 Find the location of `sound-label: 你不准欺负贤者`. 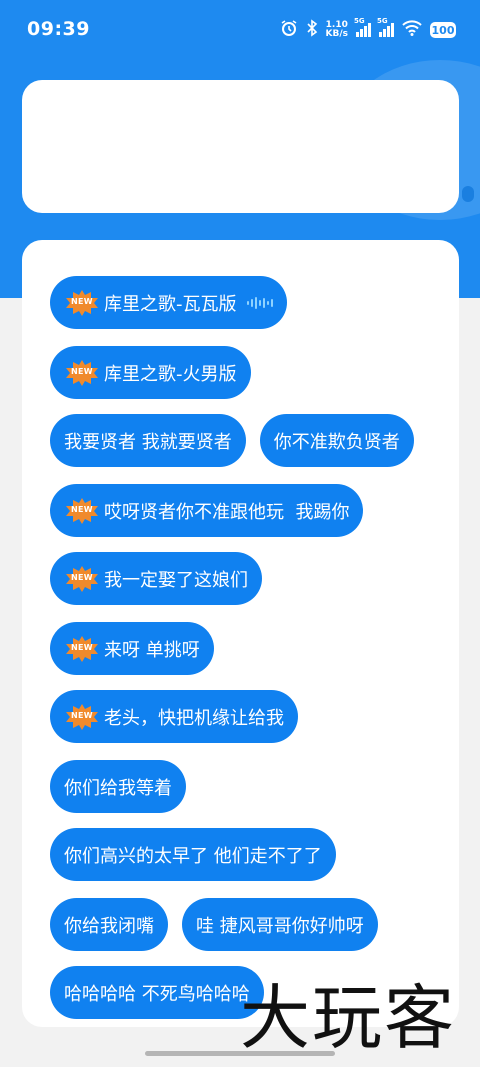

sound-label: 你不准欺负贤者 is located at coordinates (336, 442).